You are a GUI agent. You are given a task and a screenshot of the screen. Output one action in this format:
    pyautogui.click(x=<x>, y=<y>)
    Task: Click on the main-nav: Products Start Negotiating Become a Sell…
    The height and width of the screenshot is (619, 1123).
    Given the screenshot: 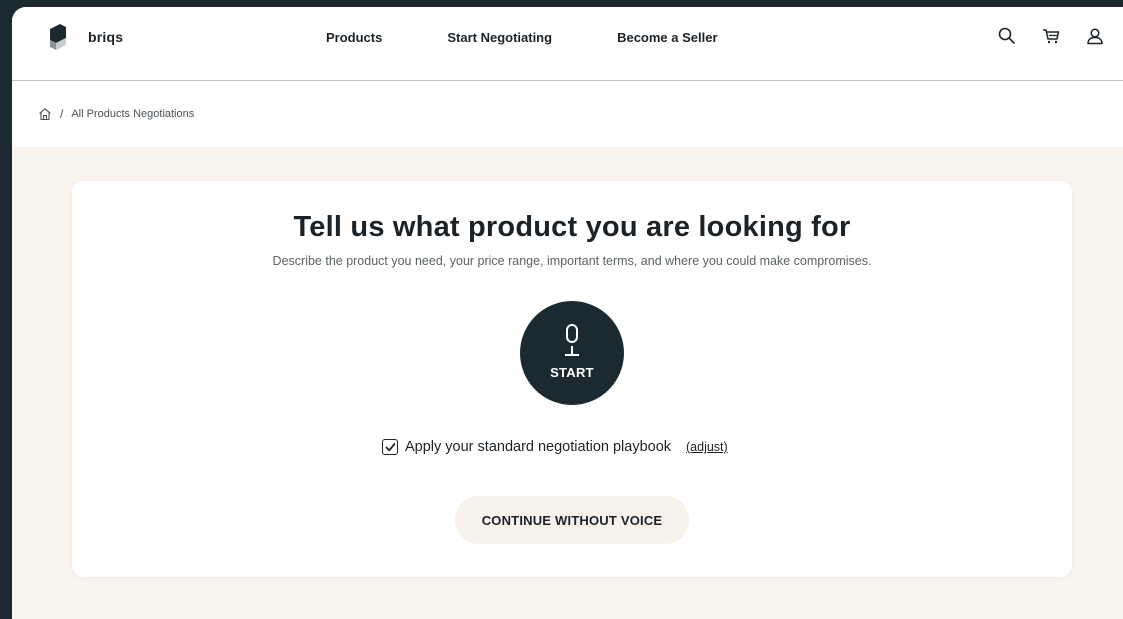 What is the action you would take?
    pyautogui.click(x=522, y=37)
    